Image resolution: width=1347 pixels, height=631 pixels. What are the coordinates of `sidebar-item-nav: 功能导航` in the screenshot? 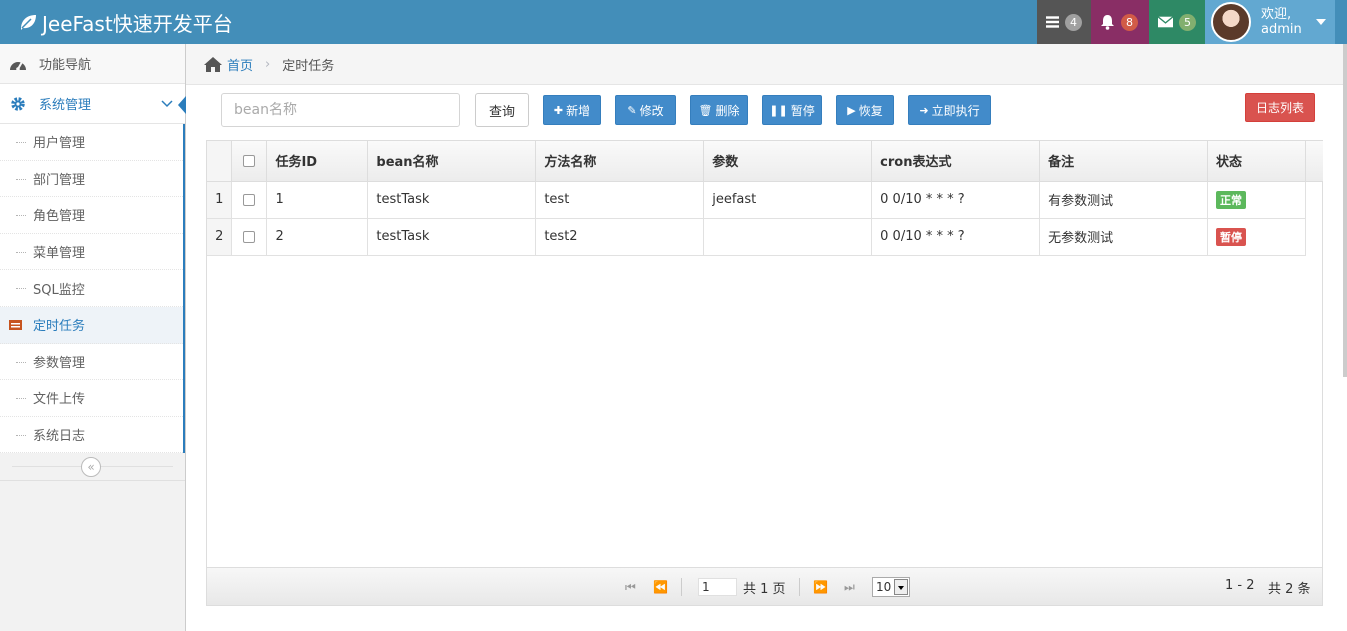 It's located at (92, 64).